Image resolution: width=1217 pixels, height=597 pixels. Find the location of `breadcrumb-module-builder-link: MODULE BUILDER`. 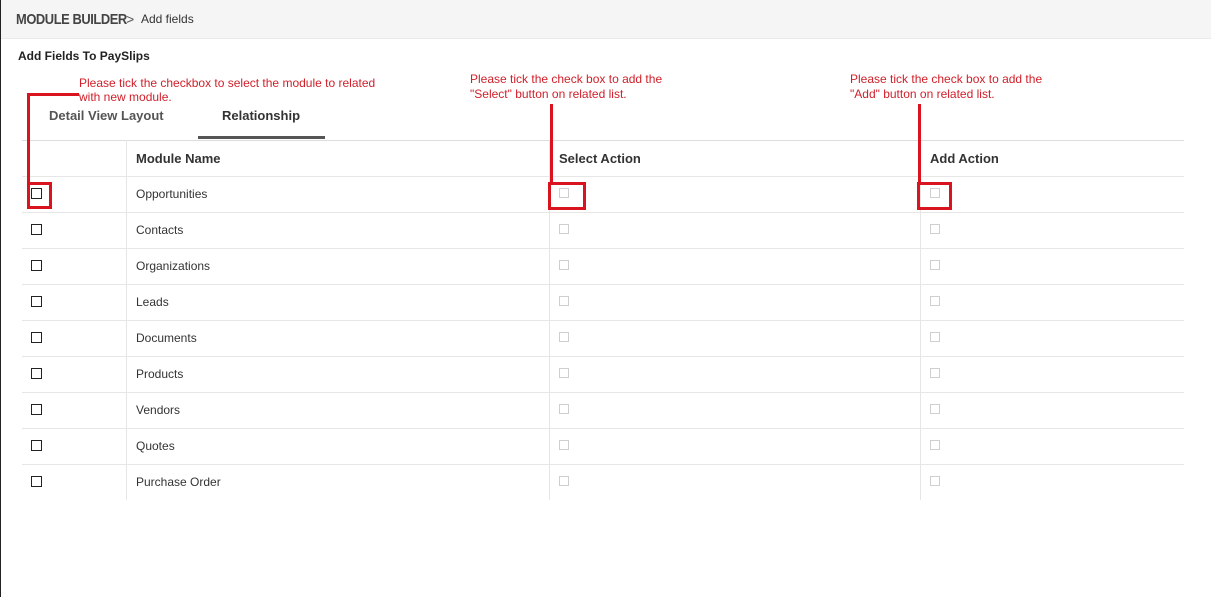

breadcrumb-module-builder-link: MODULE BUILDER is located at coordinates (71, 19).